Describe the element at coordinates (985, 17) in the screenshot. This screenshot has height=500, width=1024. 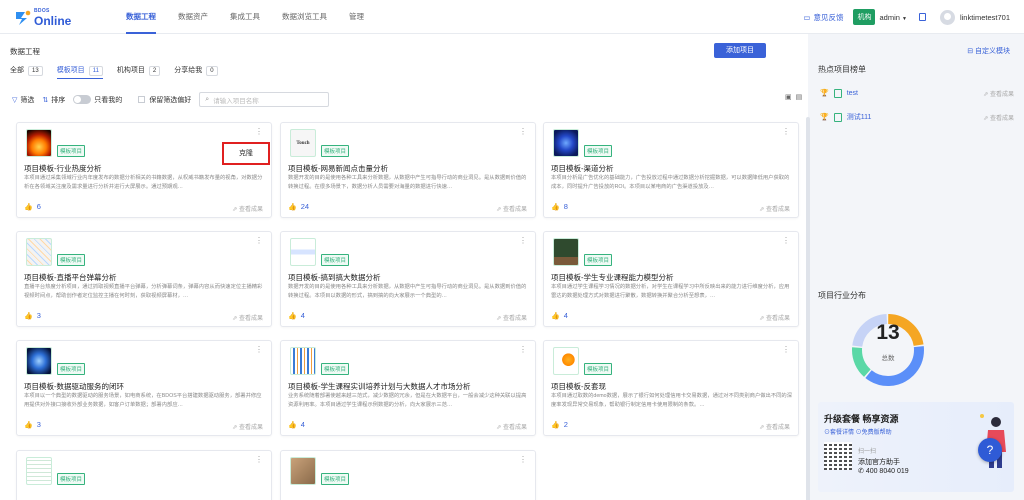
I see `username: linktimetest701` at that location.